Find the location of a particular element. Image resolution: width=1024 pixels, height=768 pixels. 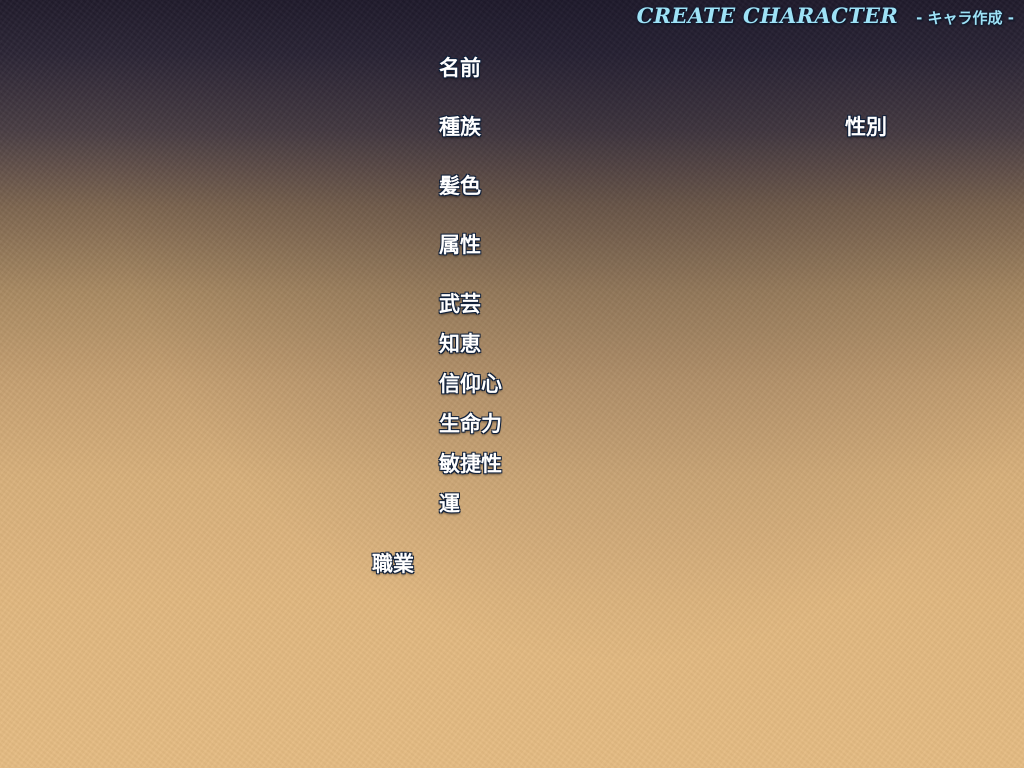

stat-martial-label: 武芸 is located at coordinates (460, 304).